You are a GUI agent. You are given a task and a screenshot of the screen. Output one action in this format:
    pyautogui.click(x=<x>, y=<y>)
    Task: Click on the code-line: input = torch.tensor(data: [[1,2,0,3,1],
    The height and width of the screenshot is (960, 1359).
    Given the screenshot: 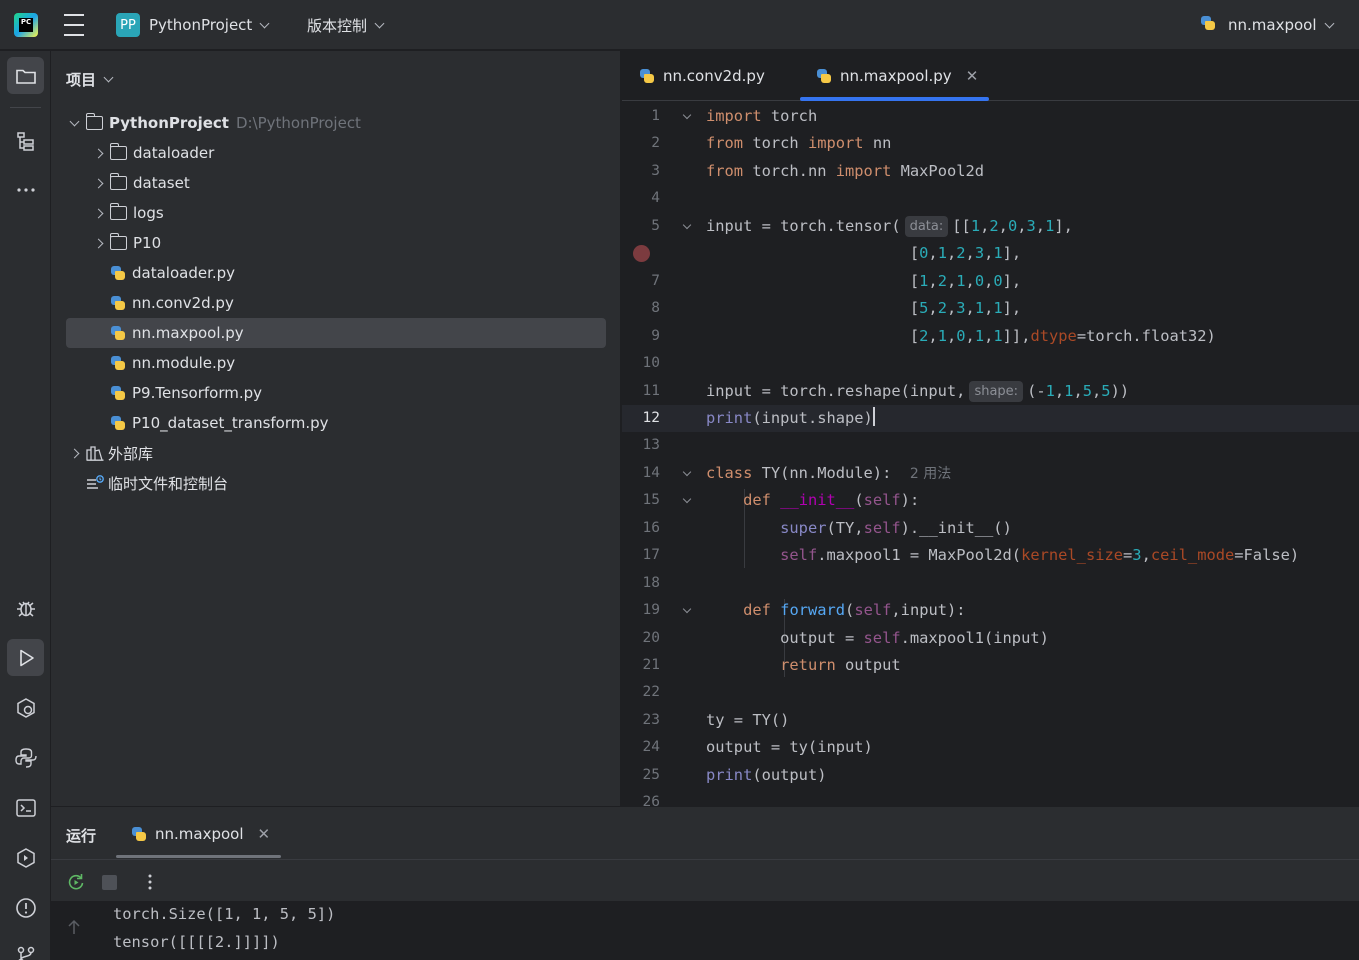 What is the action you would take?
    pyautogui.click(x=889, y=226)
    